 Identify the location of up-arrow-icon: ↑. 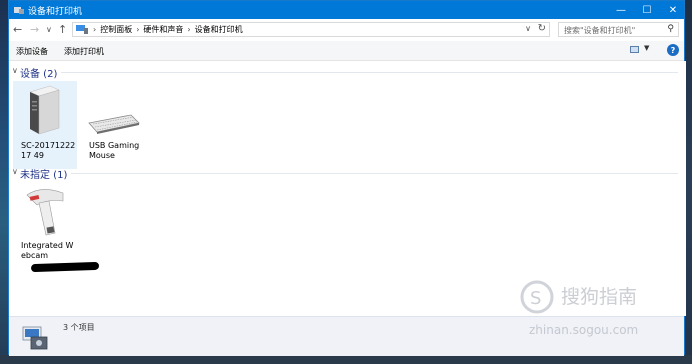
(62, 29).